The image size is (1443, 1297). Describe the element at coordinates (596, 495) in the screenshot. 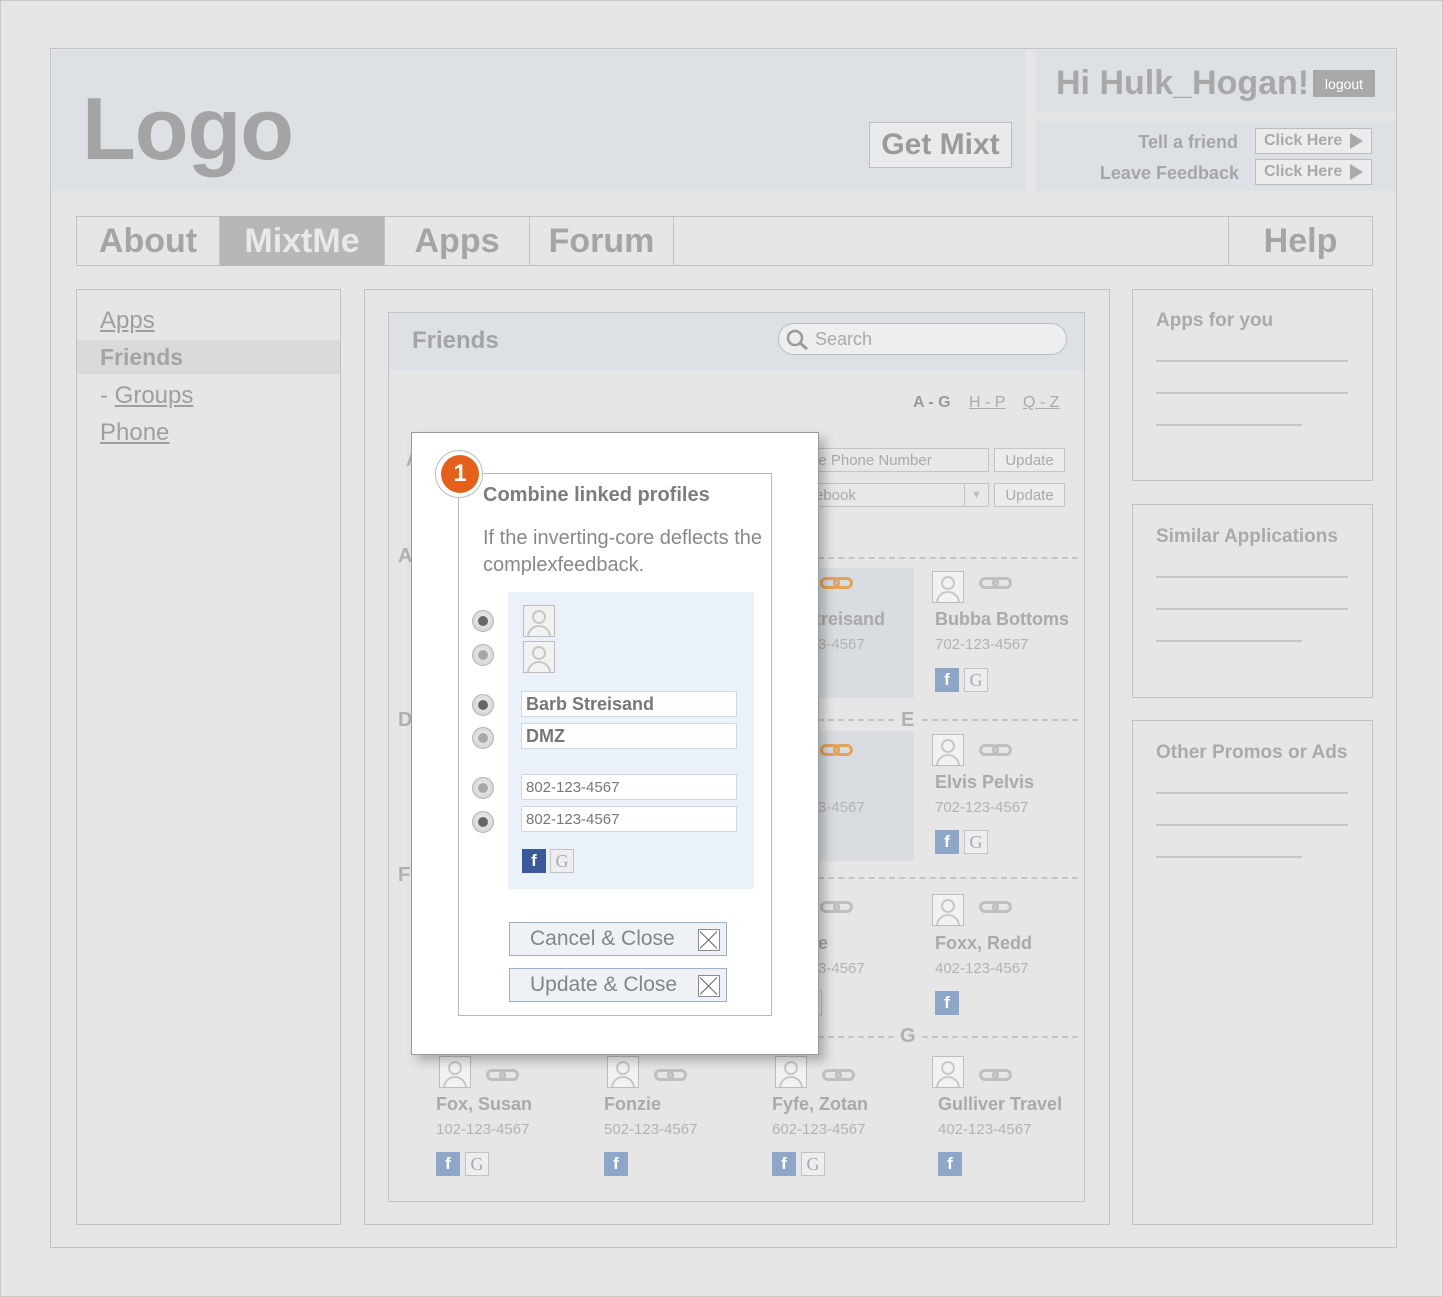

I see `modal-title: Combine linked profiles` at that location.